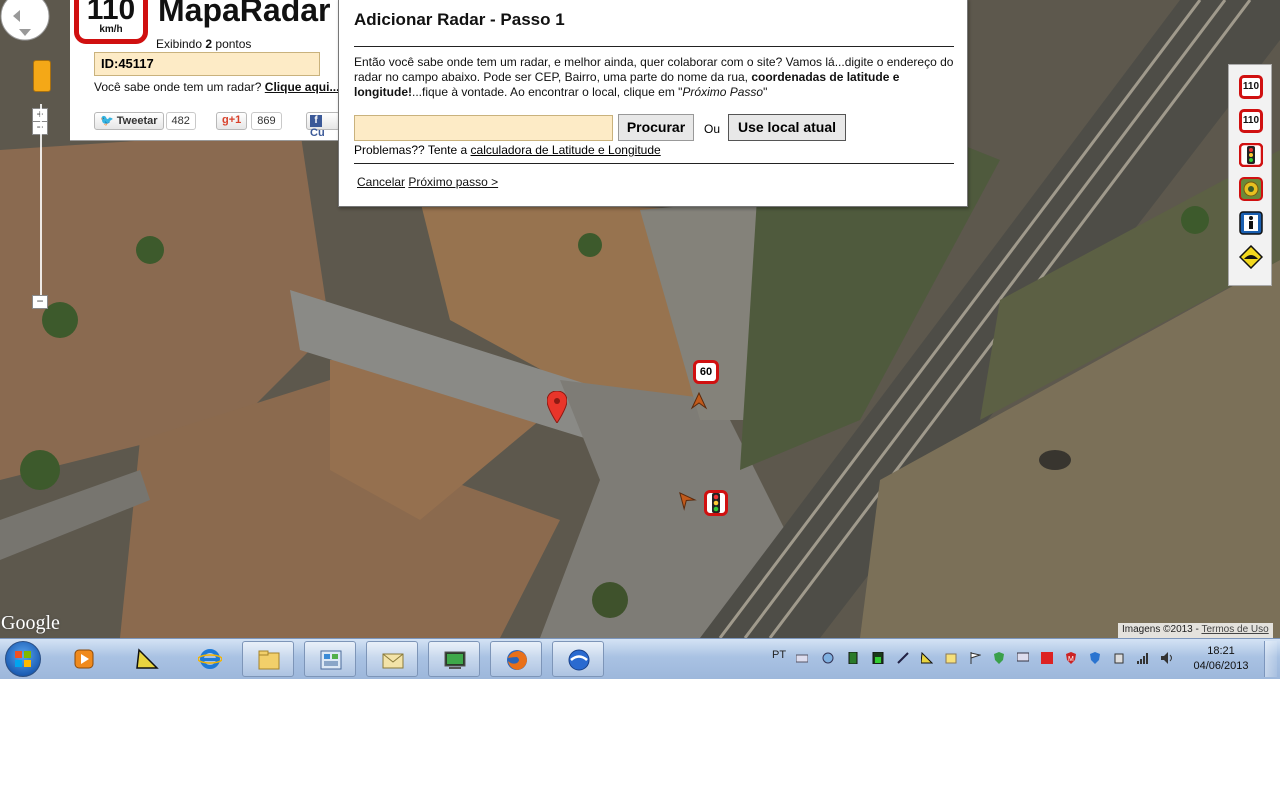 This screenshot has width=1280, height=800. What do you see at coordinates (1234, 629) in the screenshot?
I see `terms-link: Termos de Uso` at bounding box center [1234, 629].